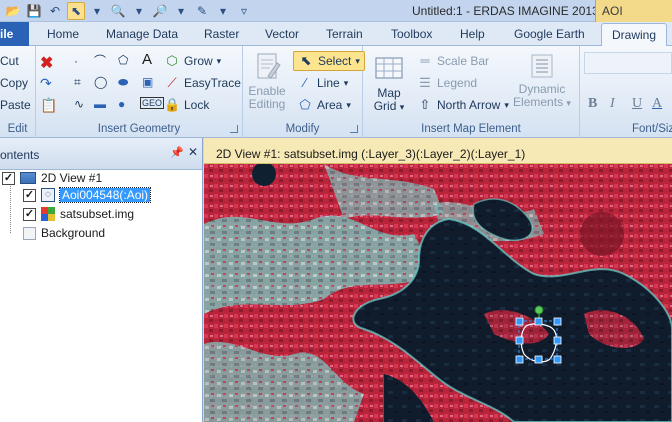 The image size is (672, 422). Describe the element at coordinates (592, 104) in the screenshot. I see `bold-button: B` at that location.